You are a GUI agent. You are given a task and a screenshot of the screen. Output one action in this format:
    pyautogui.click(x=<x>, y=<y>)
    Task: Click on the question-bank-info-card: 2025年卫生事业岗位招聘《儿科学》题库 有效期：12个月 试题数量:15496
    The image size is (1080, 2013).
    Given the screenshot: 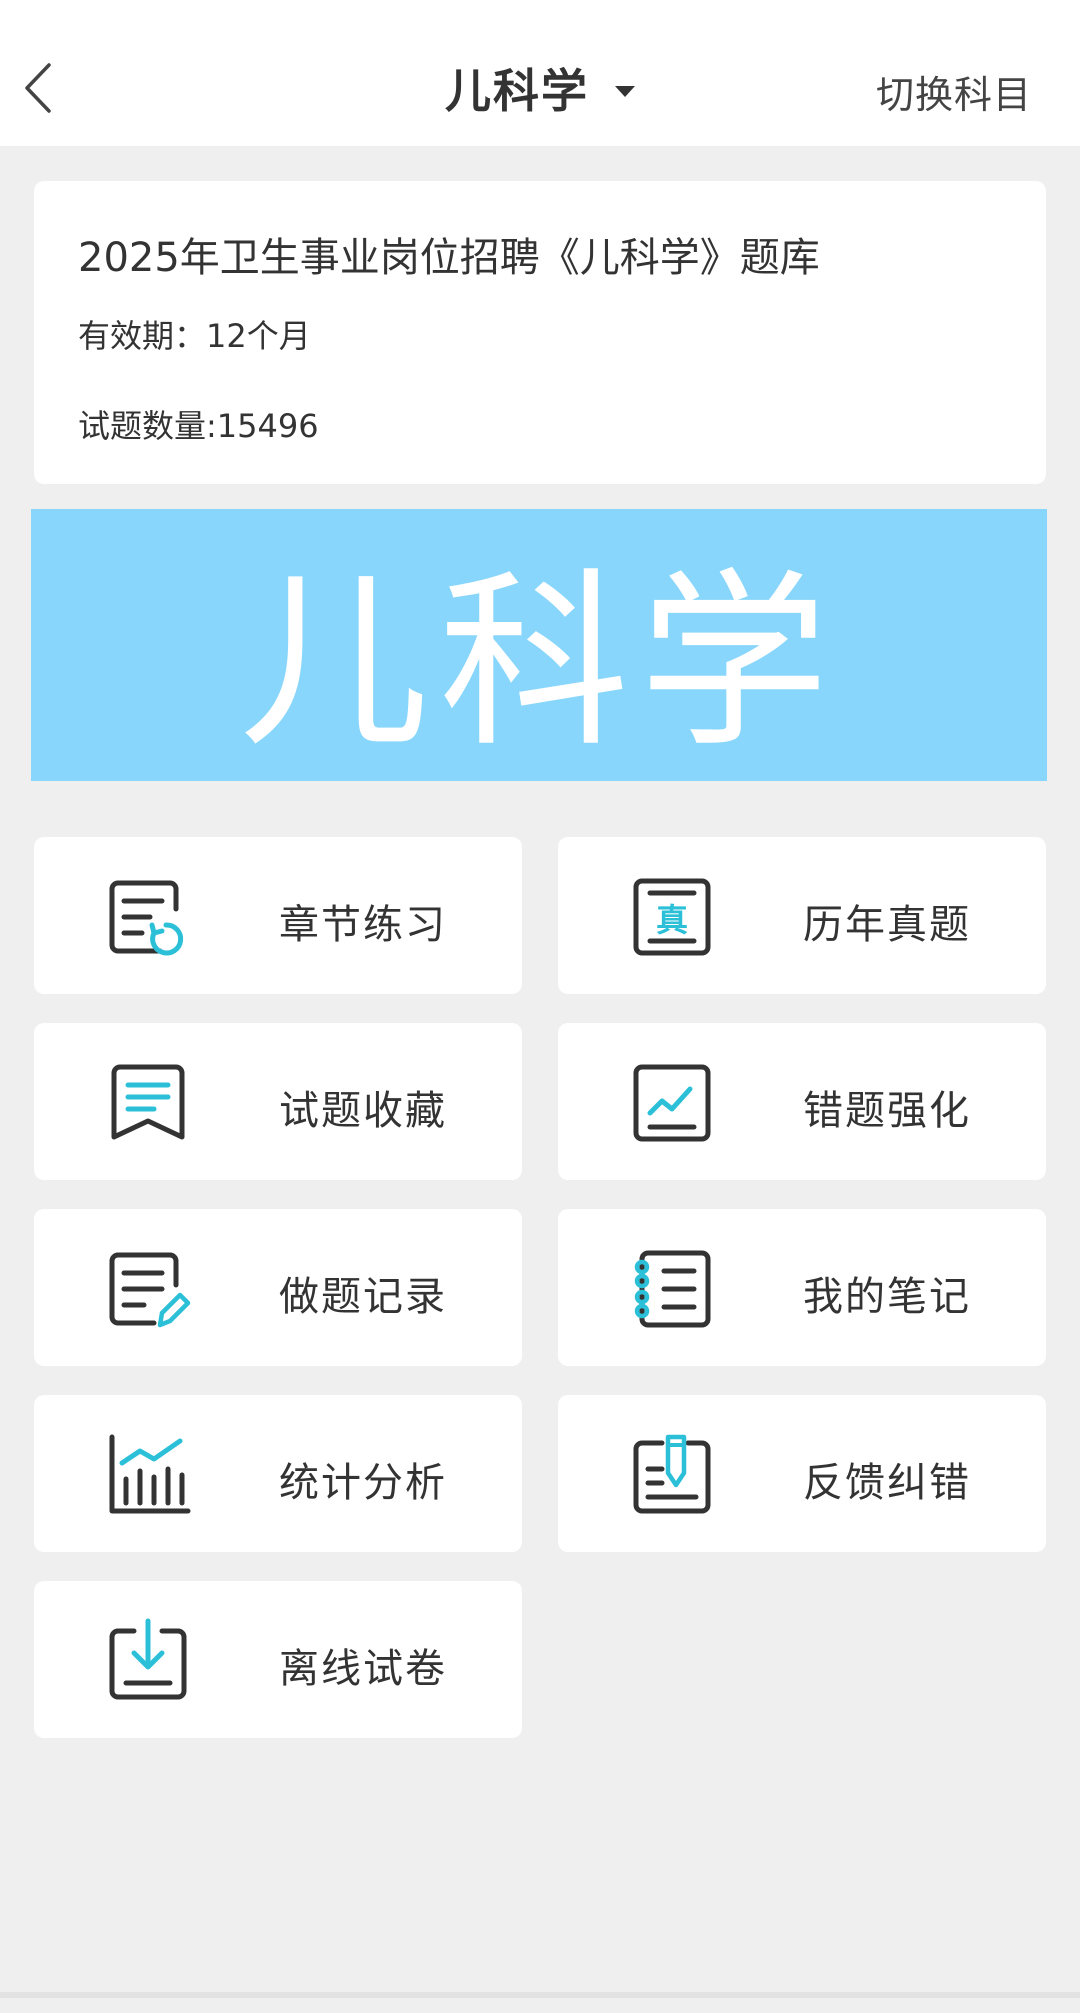 What is the action you would take?
    pyautogui.click(x=540, y=332)
    